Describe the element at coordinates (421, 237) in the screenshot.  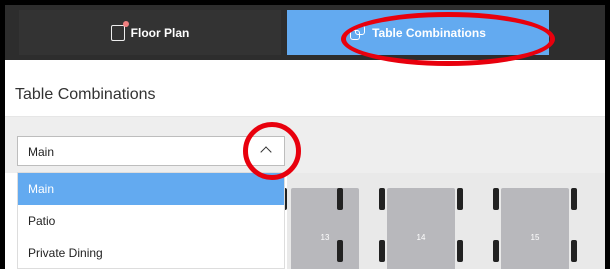
I see `table-number: 14` at that location.